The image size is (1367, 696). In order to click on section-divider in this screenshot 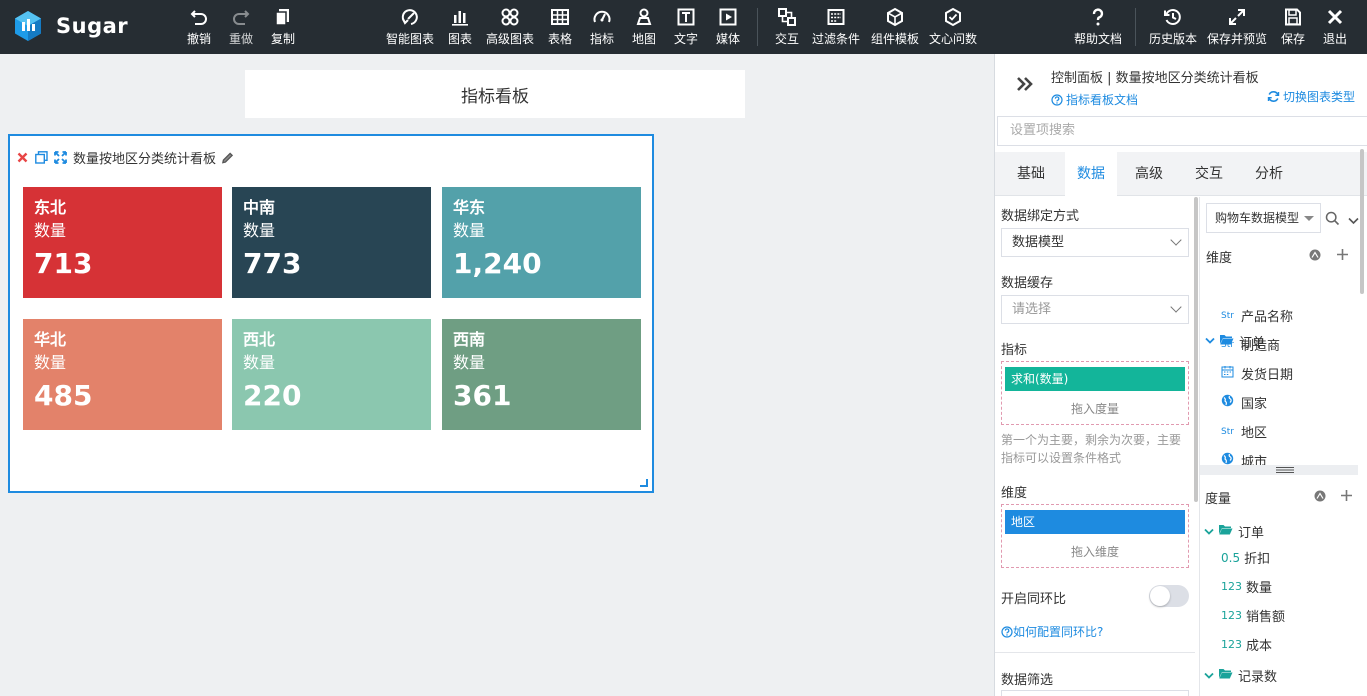, I will do `click(1095, 652)`.